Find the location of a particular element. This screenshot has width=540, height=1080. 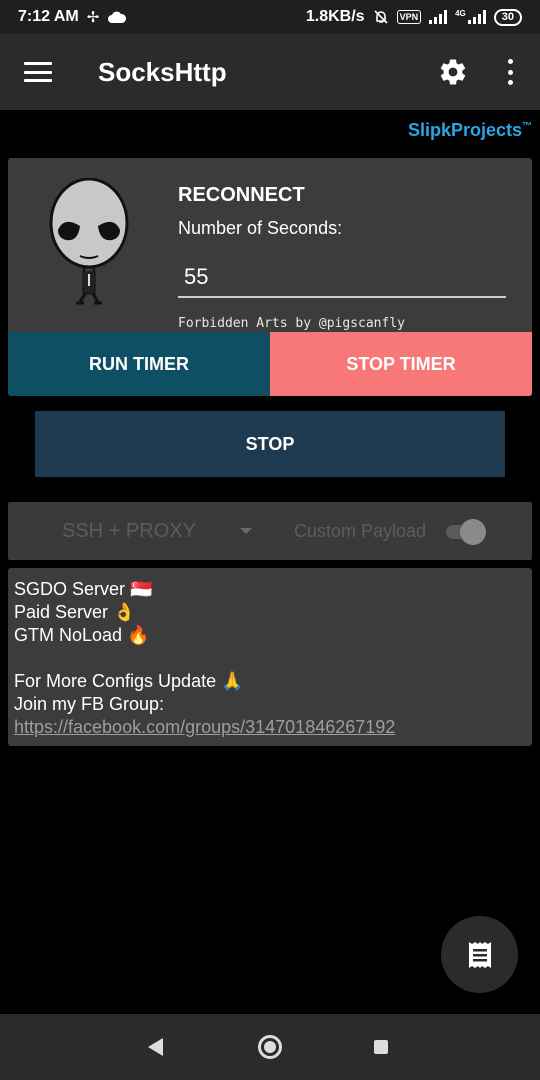

seconds-input is located at coordinates (342, 278).